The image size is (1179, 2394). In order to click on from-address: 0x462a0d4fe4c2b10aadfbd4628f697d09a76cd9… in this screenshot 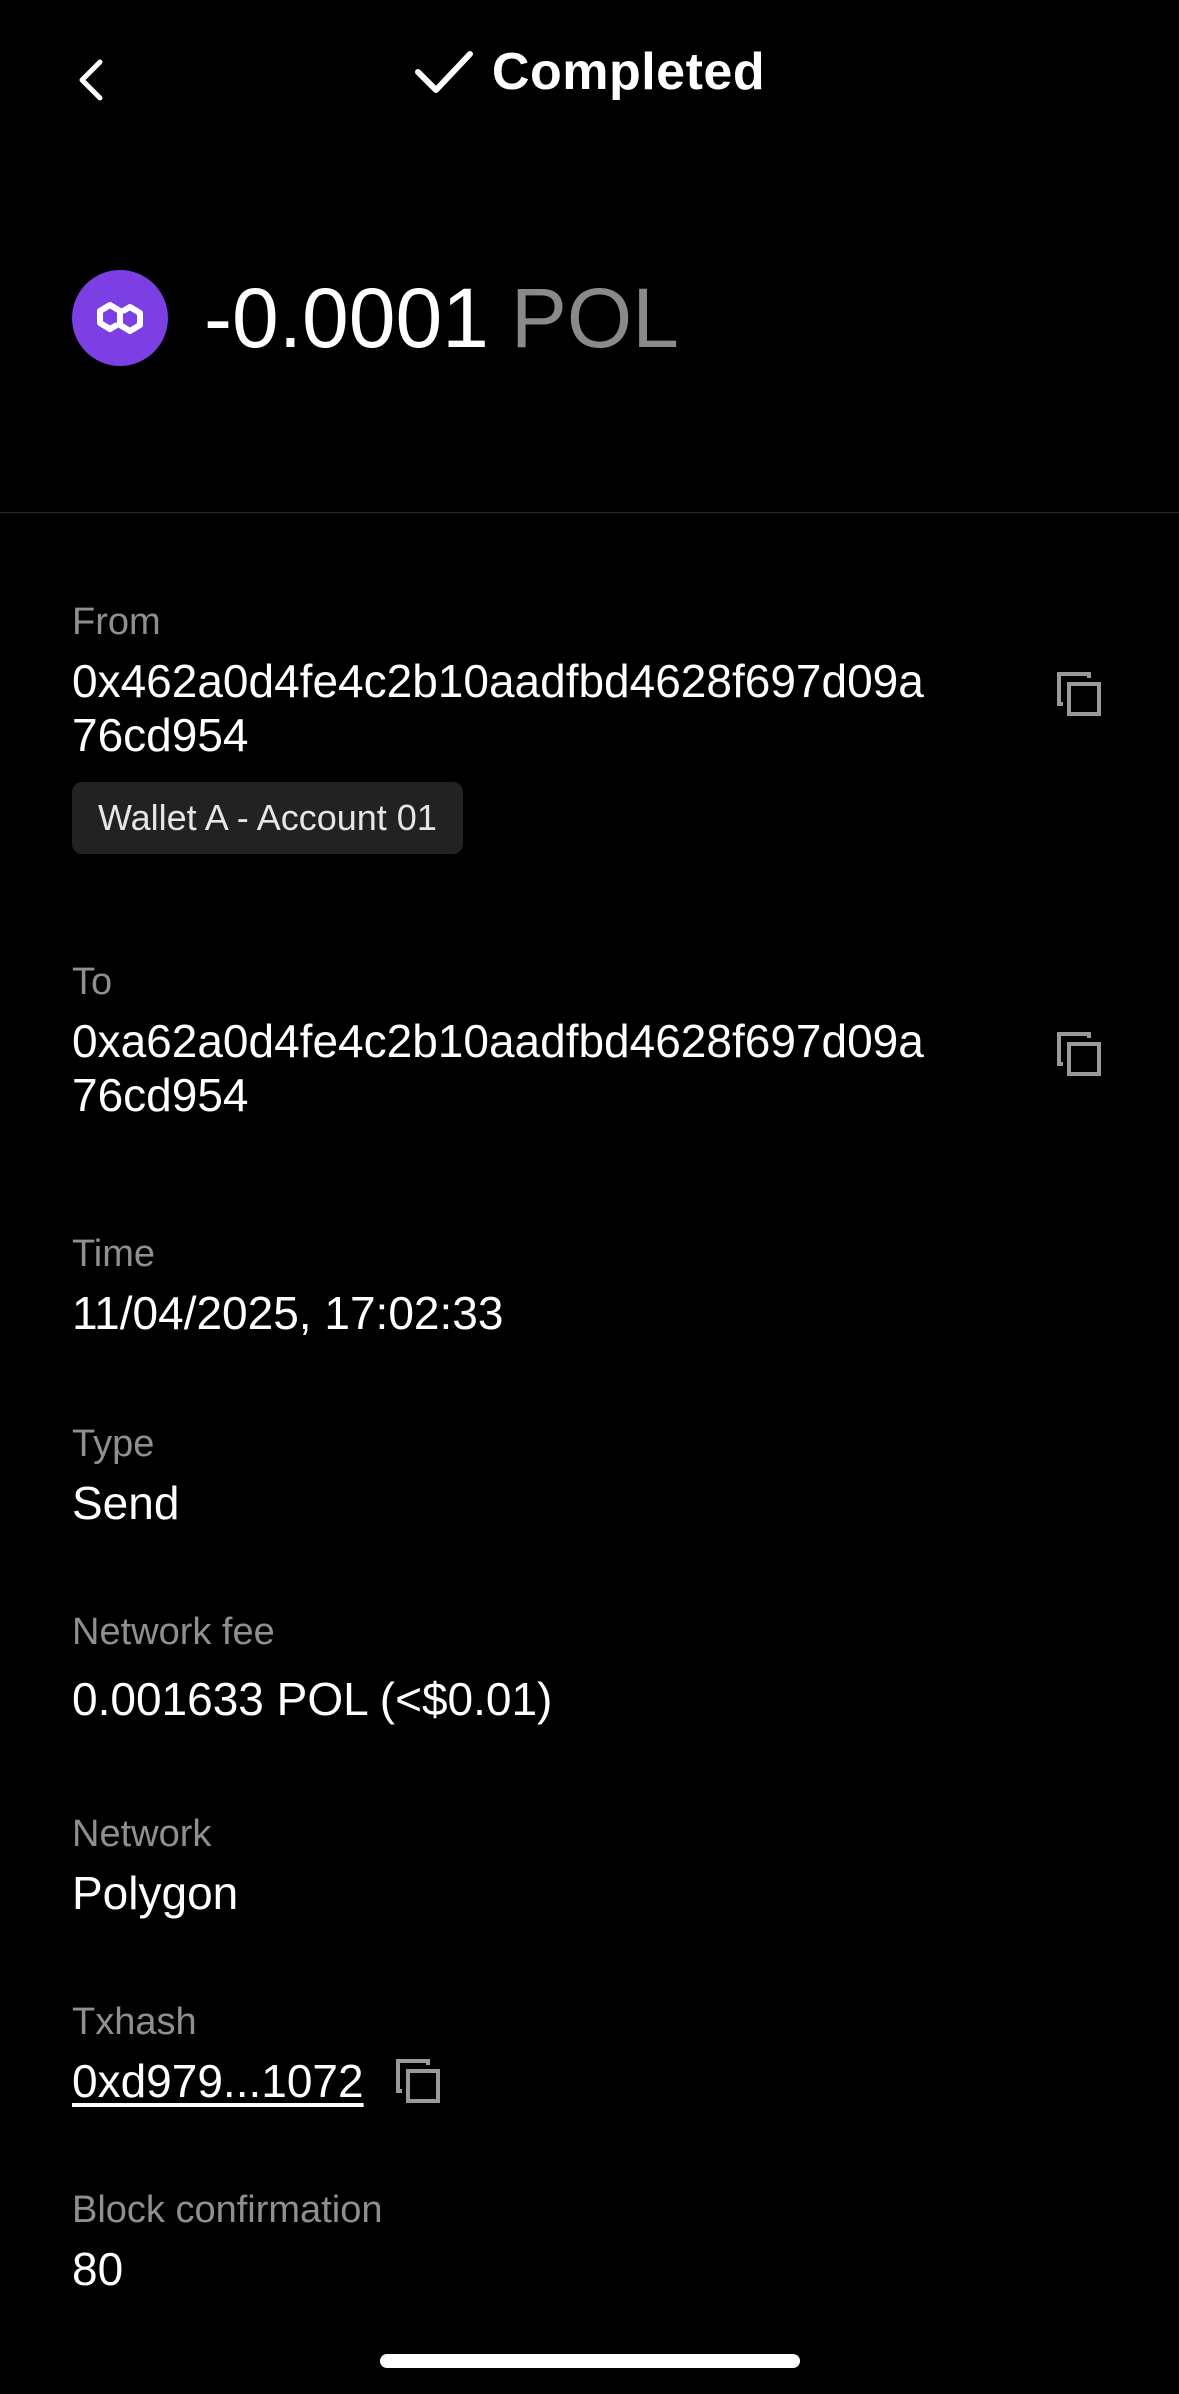, I will do `click(498, 708)`.